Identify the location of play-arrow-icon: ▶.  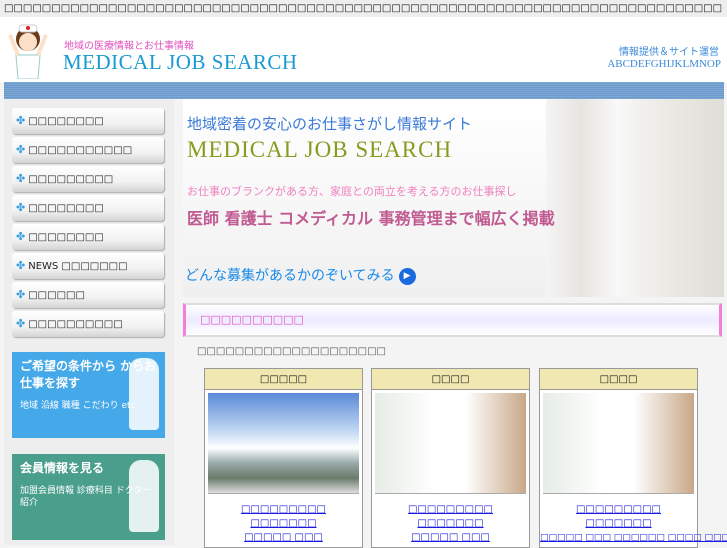
(407, 276).